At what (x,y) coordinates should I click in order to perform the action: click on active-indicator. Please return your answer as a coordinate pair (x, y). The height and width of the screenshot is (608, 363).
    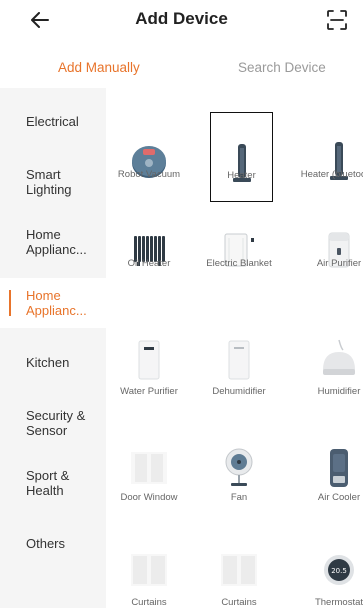
    Looking at the image, I should click on (10, 303).